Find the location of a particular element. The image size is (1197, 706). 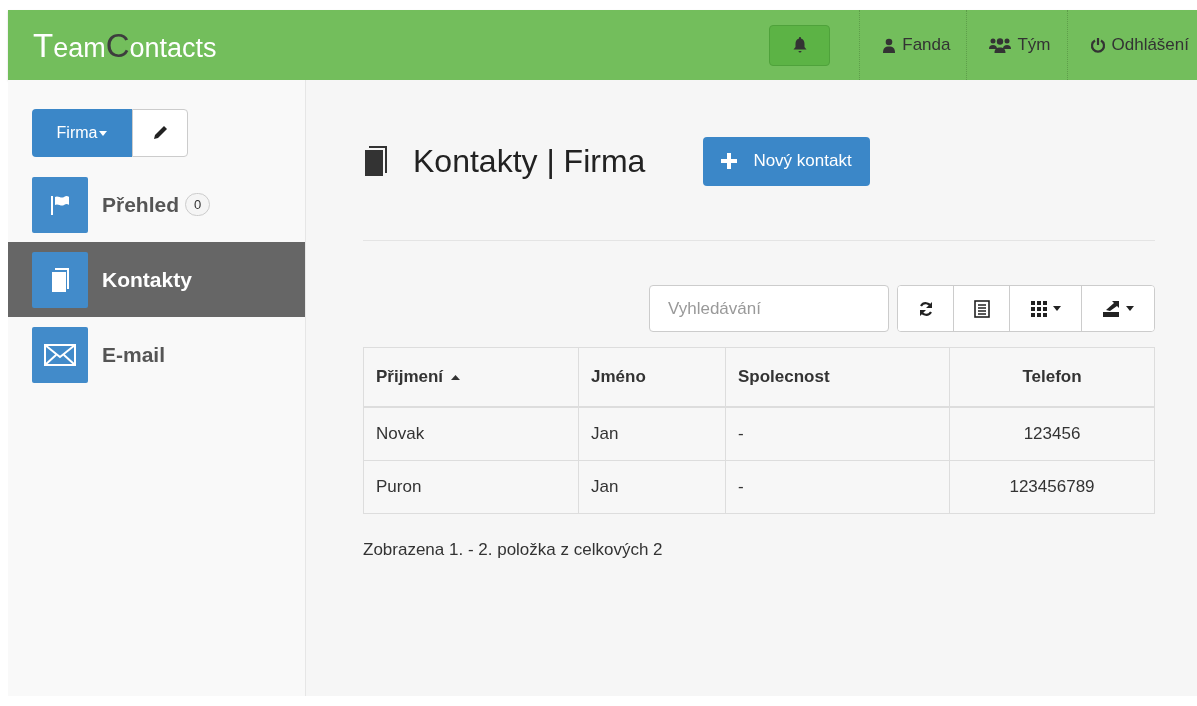

sidebar-item-label: Kontakty is located at coordinates (147, 279).